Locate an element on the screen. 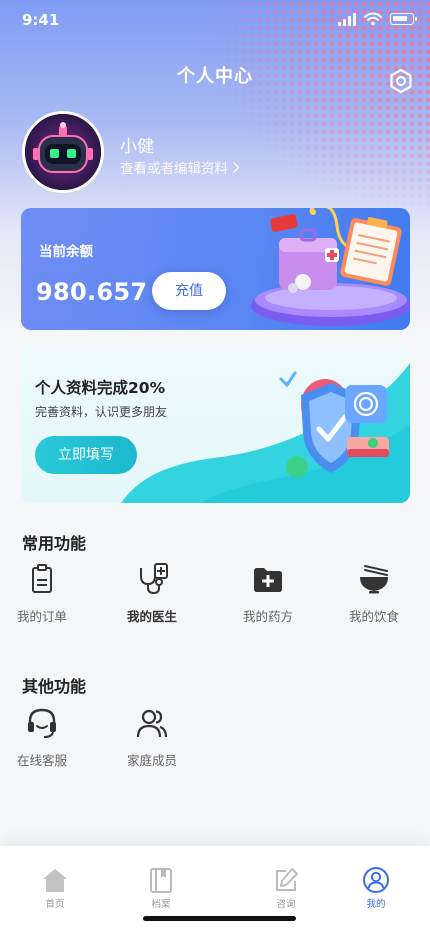 The height and width of the screenshot is (932, 430). other-functions-title: 其他功能 is located at coordinates (54, 686).